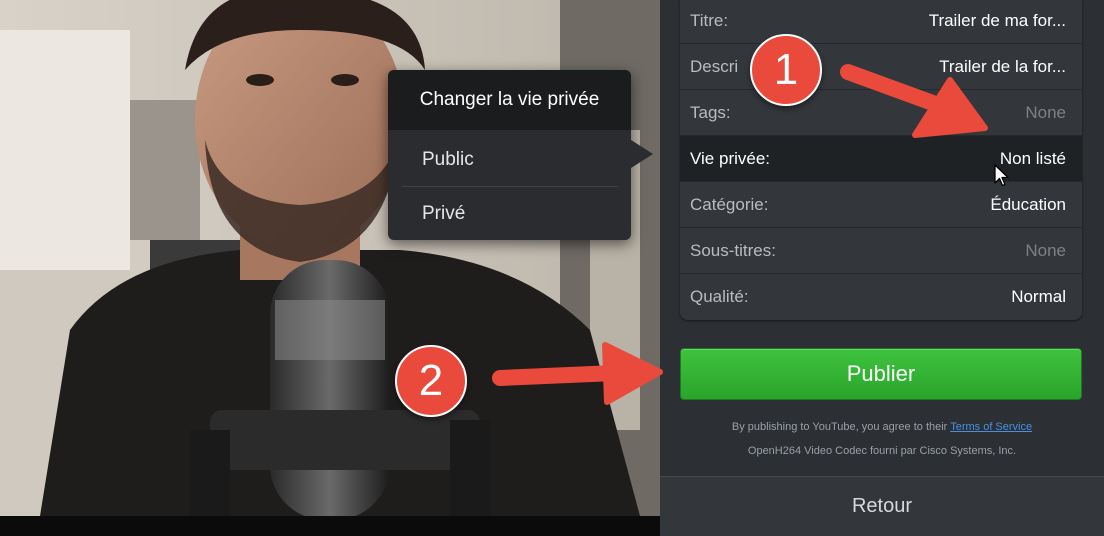 The image size is (1104, 536). Describe the element at coordinates (730, 158) in the screenshot. I see `property-label: Vie privée:` at that location.